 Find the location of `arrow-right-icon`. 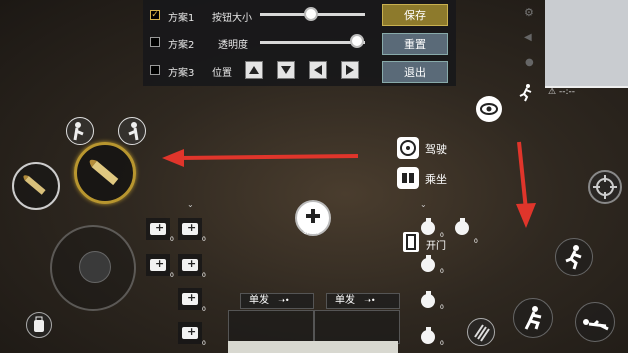

arrow-right-icon is located at coordinates (350, 70).